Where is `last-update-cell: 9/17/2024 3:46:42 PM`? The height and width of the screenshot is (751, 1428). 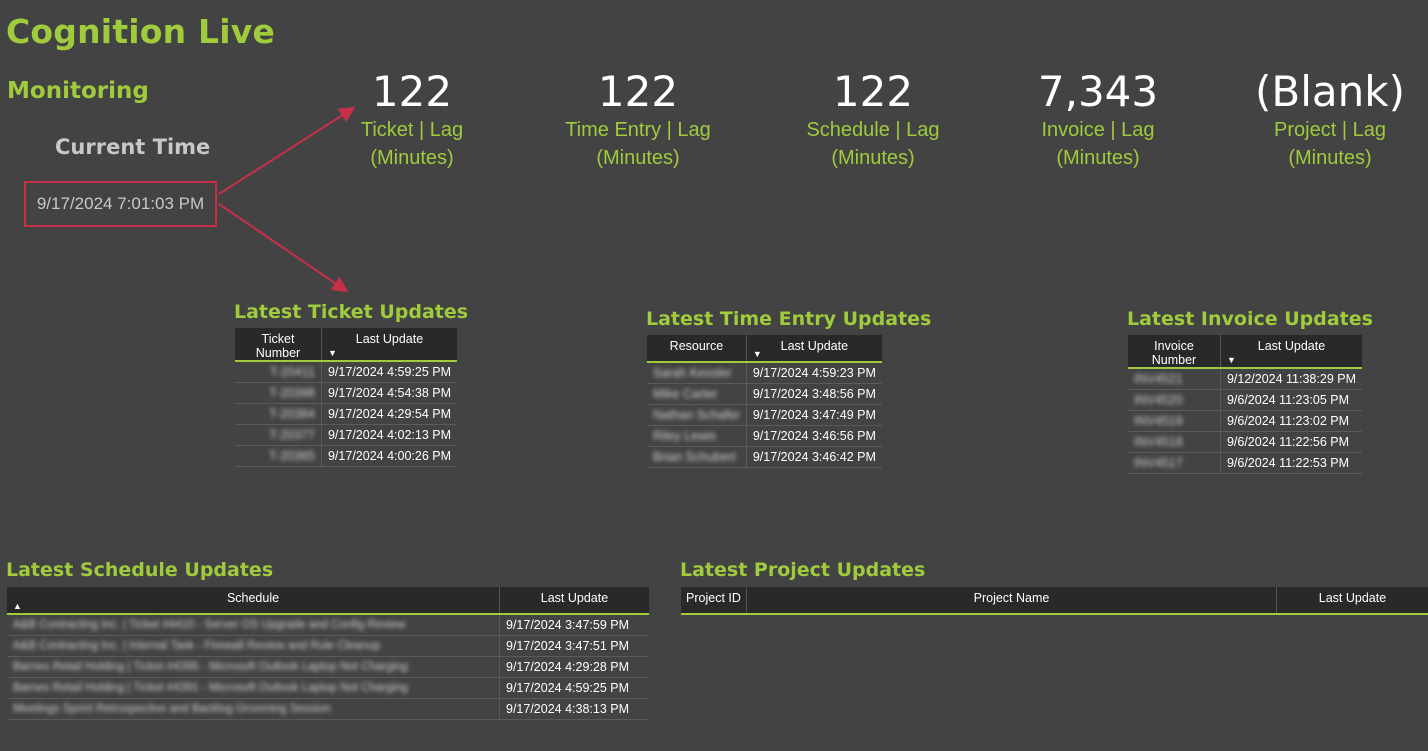
last-update-cell: 9/17/2024 3:46:42 PM is located at coordinates (814, 457).